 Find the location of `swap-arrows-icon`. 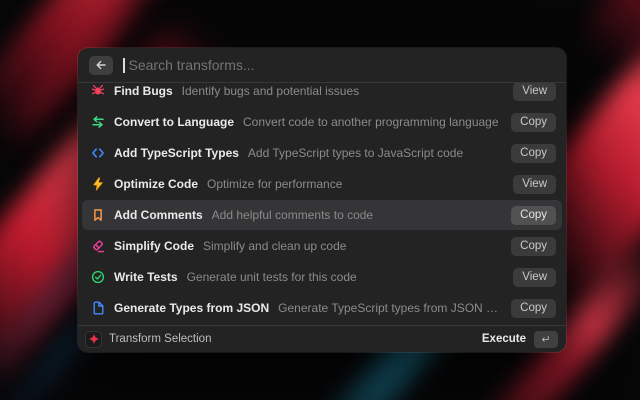

swap-arrows-icon is located at coordinates (98, 122).